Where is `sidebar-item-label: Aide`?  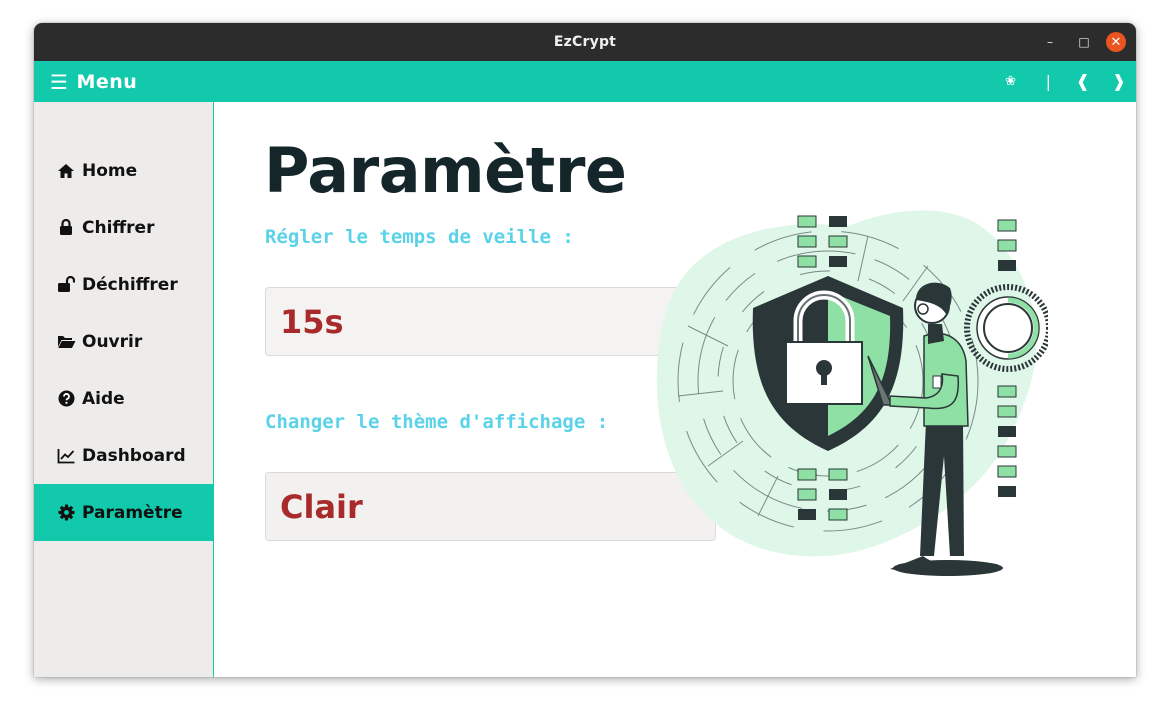 sidebar-item-label: Aide is located at coordinates (103, 398).